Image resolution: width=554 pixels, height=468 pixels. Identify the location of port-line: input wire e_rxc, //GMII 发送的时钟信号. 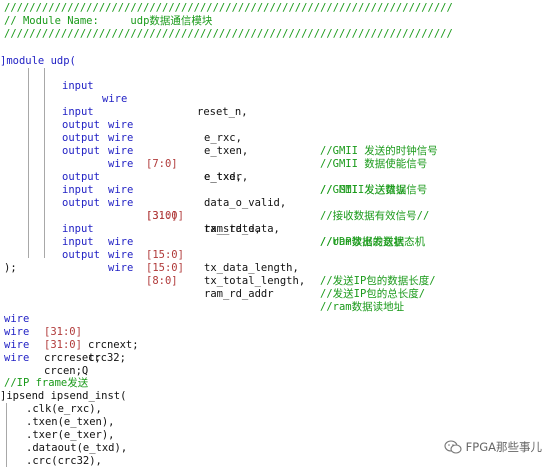
(250, 131).